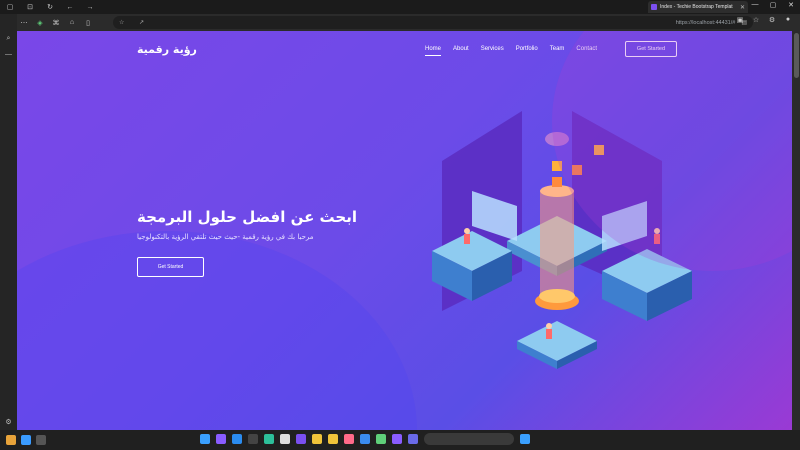 This screenshot has height=450, width=800. I want to click on tab-active: Index - Techie Bootstrap Templat ✕, so click(698, 7).